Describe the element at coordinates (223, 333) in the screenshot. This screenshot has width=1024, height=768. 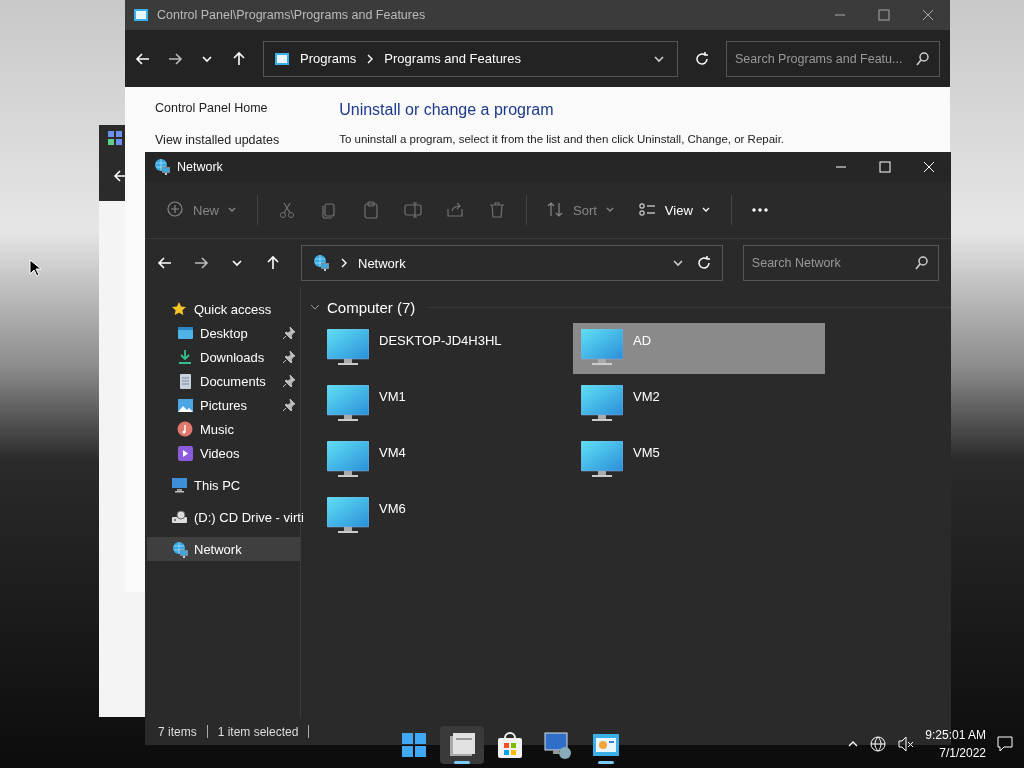
I see `sidebar-item: Desktop` at that location.